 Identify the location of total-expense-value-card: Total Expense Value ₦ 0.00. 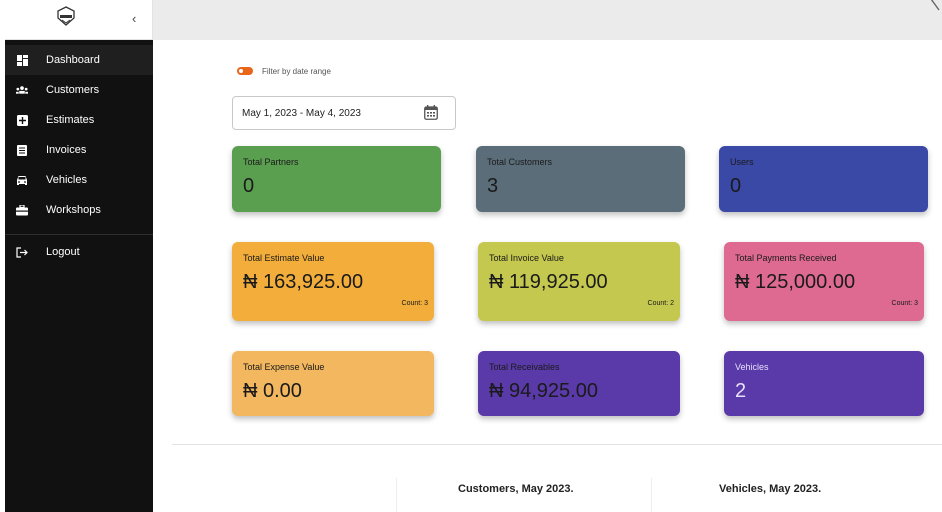
(333, 383).